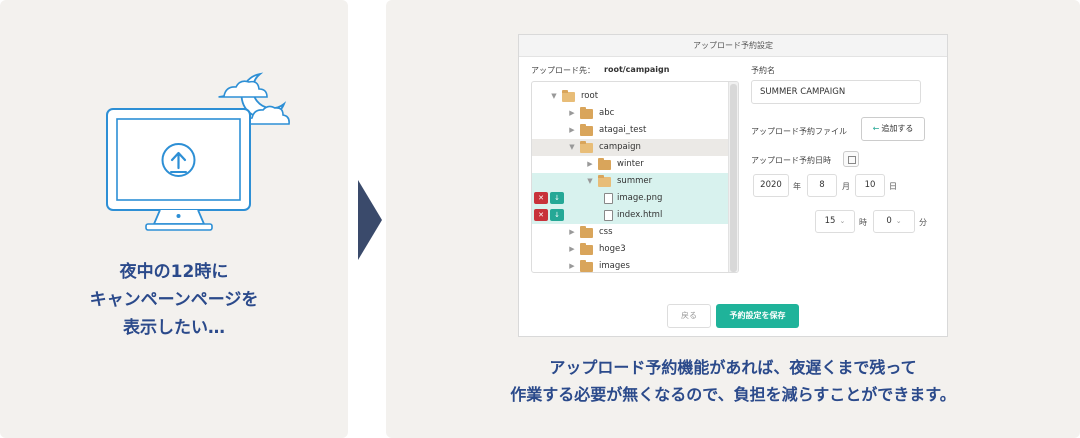 The height and width of the screenshot is (438, 1080). What do you see at coordinates (894, 221) in the screenshot?
I see `minute-select: 0 ⌄` at bounding box center [894, 221].